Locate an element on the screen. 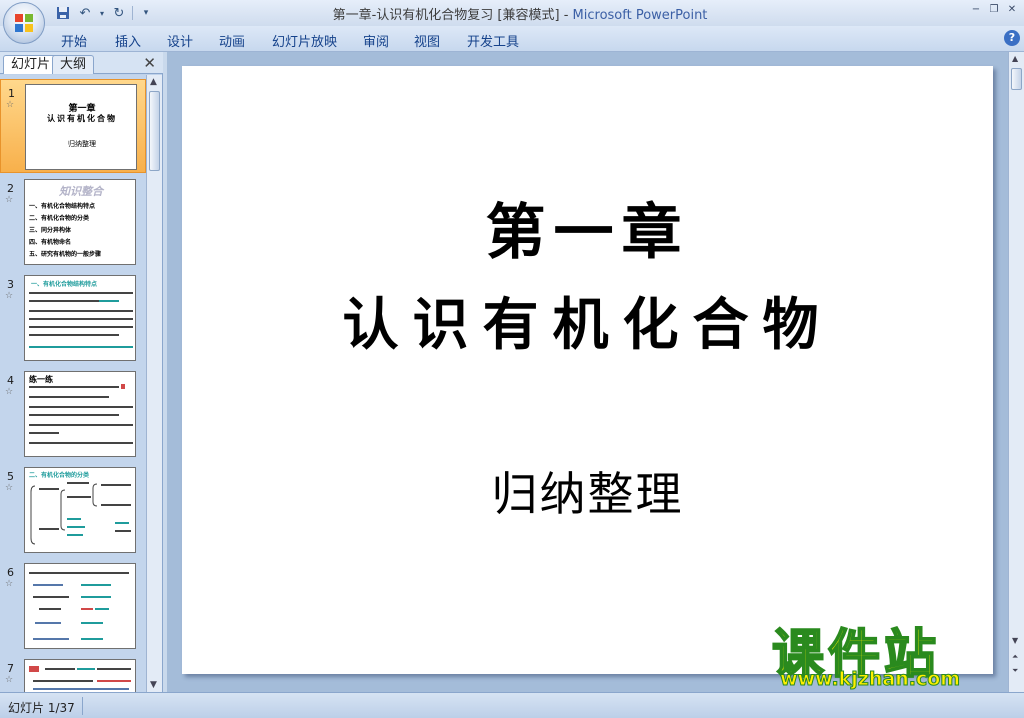 The image size is (1024, 718). window-controls: − ❐ ✕ is located at coordinates (994, 9).